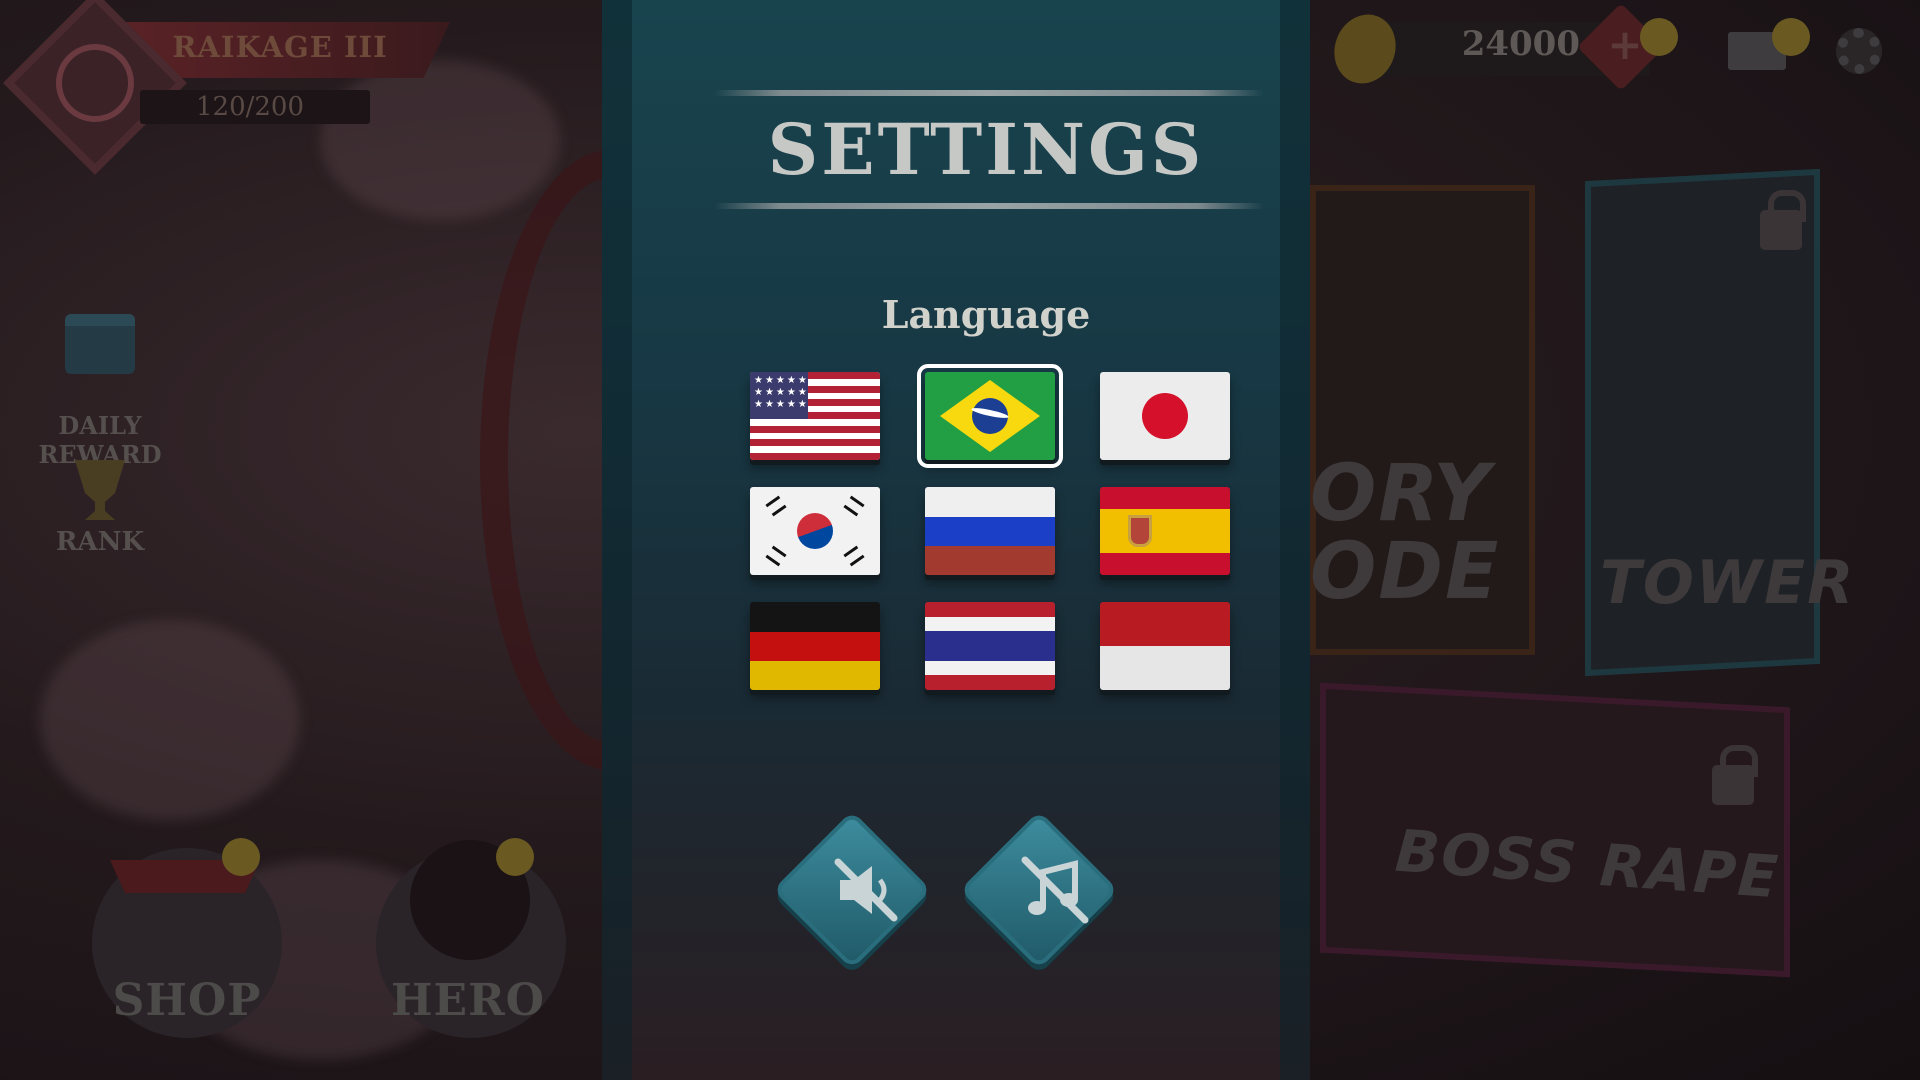  Describe the element at coordinates (815, 646) in the screenshot. I see `germany-flag-icon` at that location.